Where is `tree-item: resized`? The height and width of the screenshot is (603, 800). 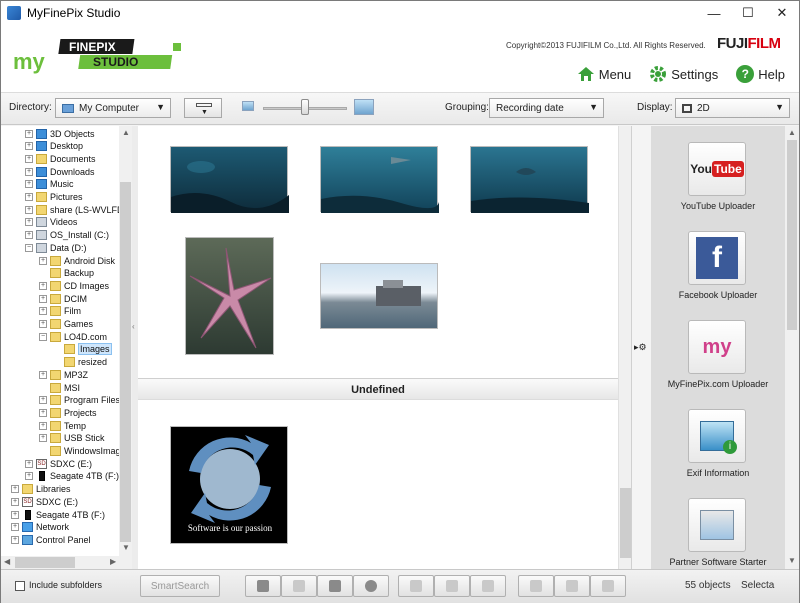
tree-item: resized is located at coordinates (80, 362).